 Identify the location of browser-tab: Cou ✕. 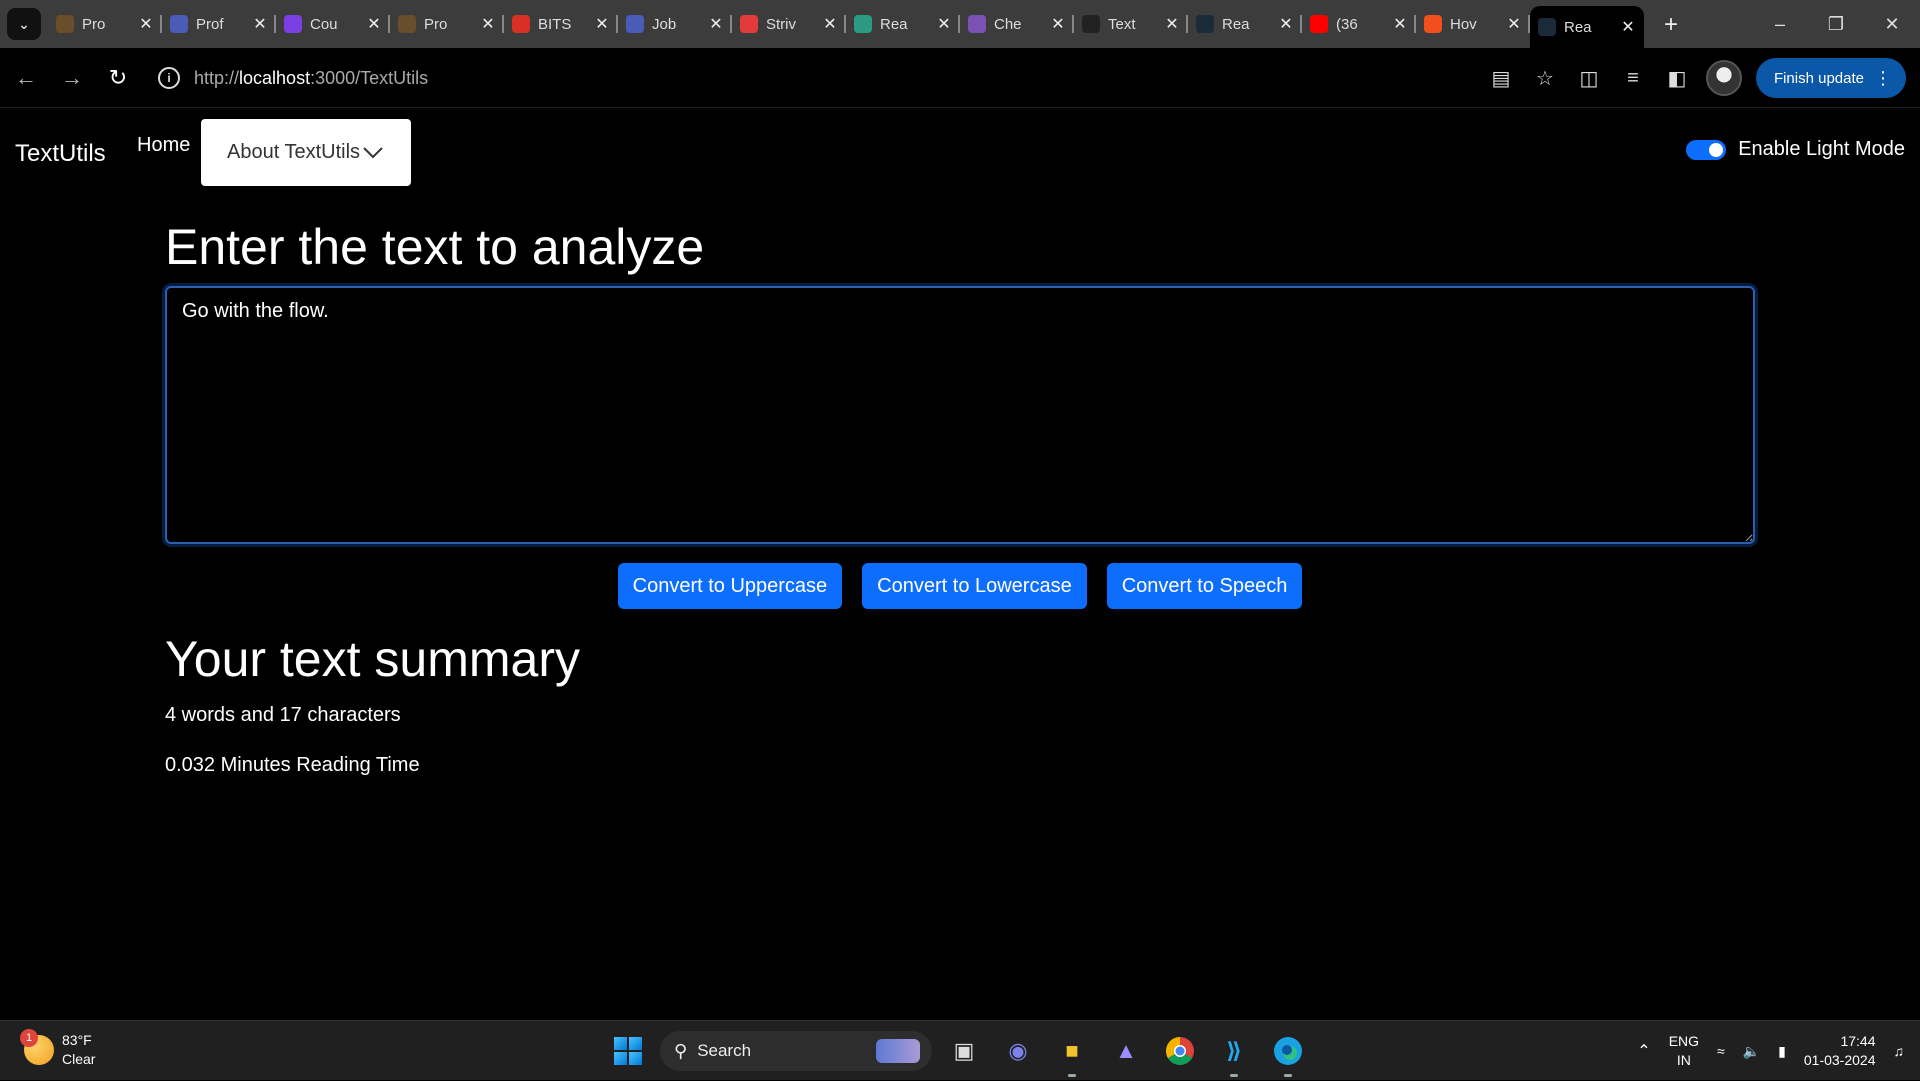
(333, 24).